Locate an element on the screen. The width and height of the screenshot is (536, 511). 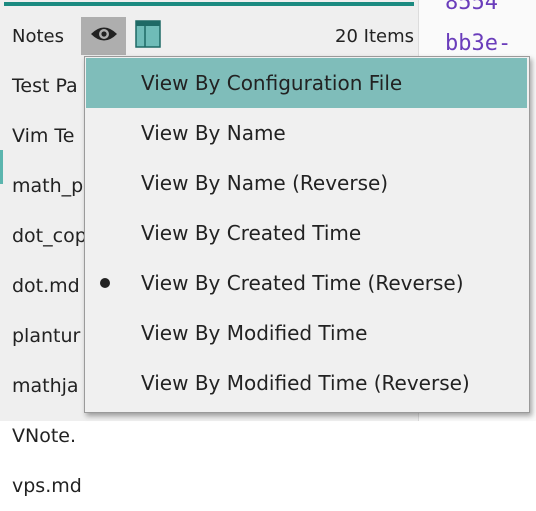
menu-item-view-by-modified-time: View By Modified Time is located at coordinates (306, 333).